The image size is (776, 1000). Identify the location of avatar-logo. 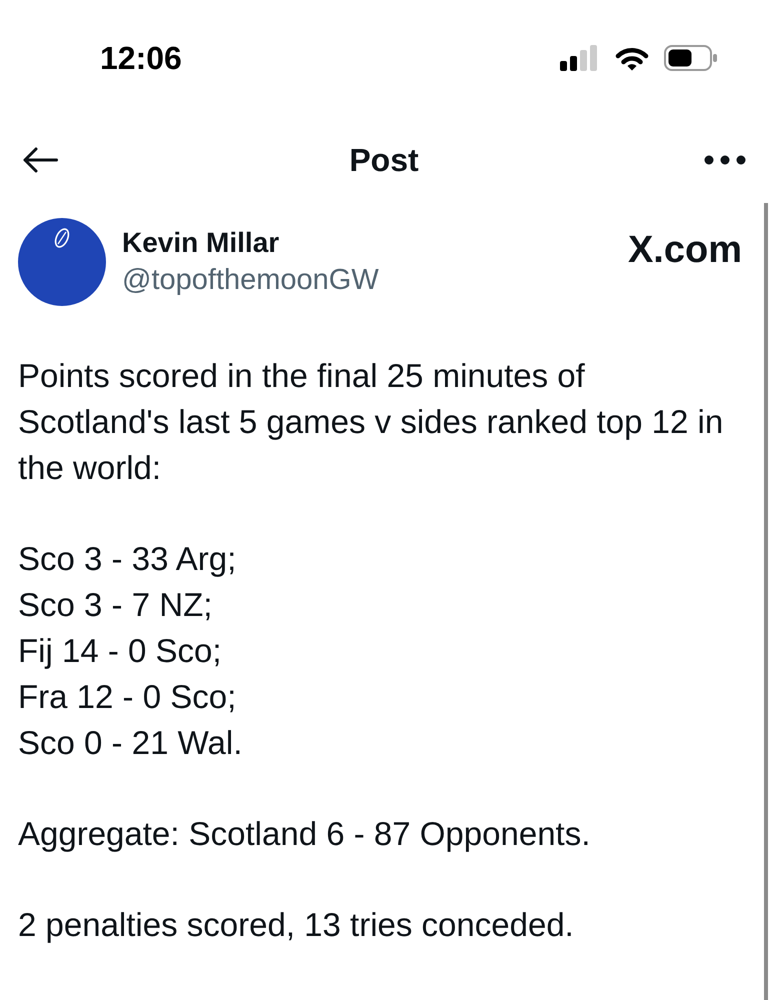
(62, 262).